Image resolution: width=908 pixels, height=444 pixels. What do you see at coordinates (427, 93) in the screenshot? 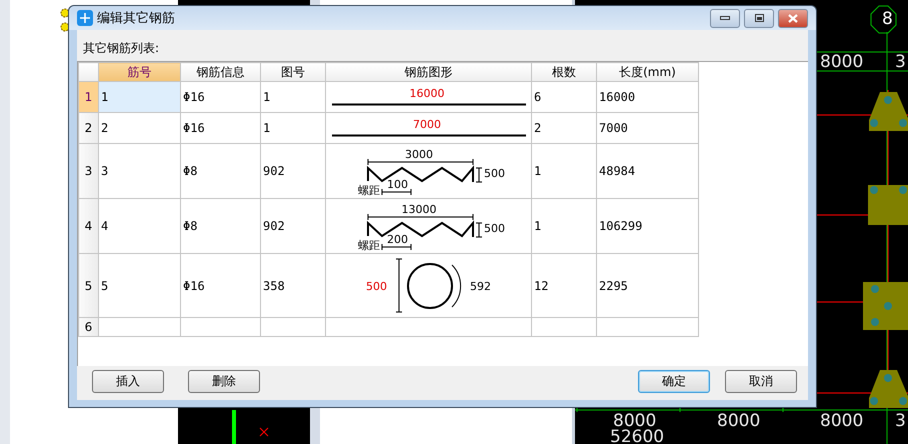
I see `length-label: 16000` at bounding box center [427, 93].